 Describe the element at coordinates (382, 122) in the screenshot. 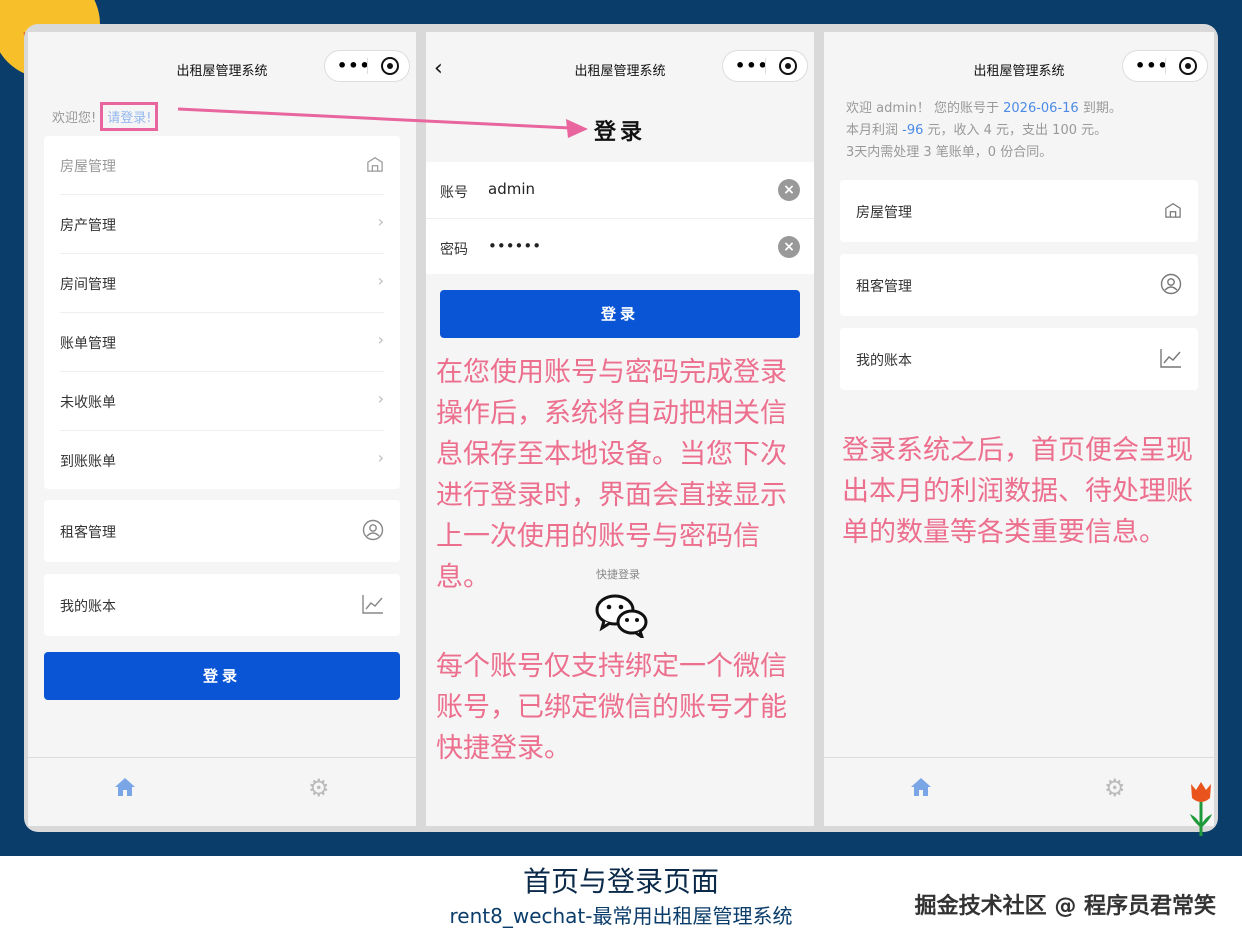

I see `flow-arrow` at that location.